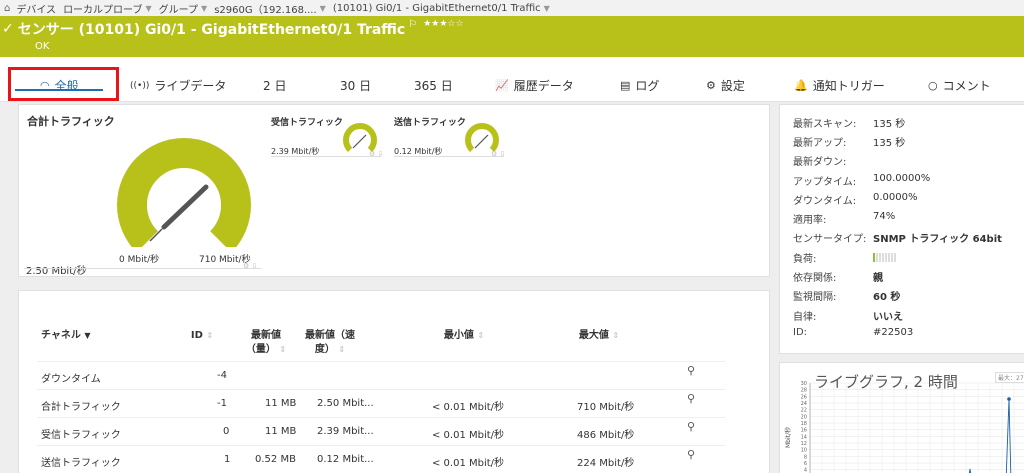  I want to click on y-axis-label: Mbit/秒, so click(788, 437).